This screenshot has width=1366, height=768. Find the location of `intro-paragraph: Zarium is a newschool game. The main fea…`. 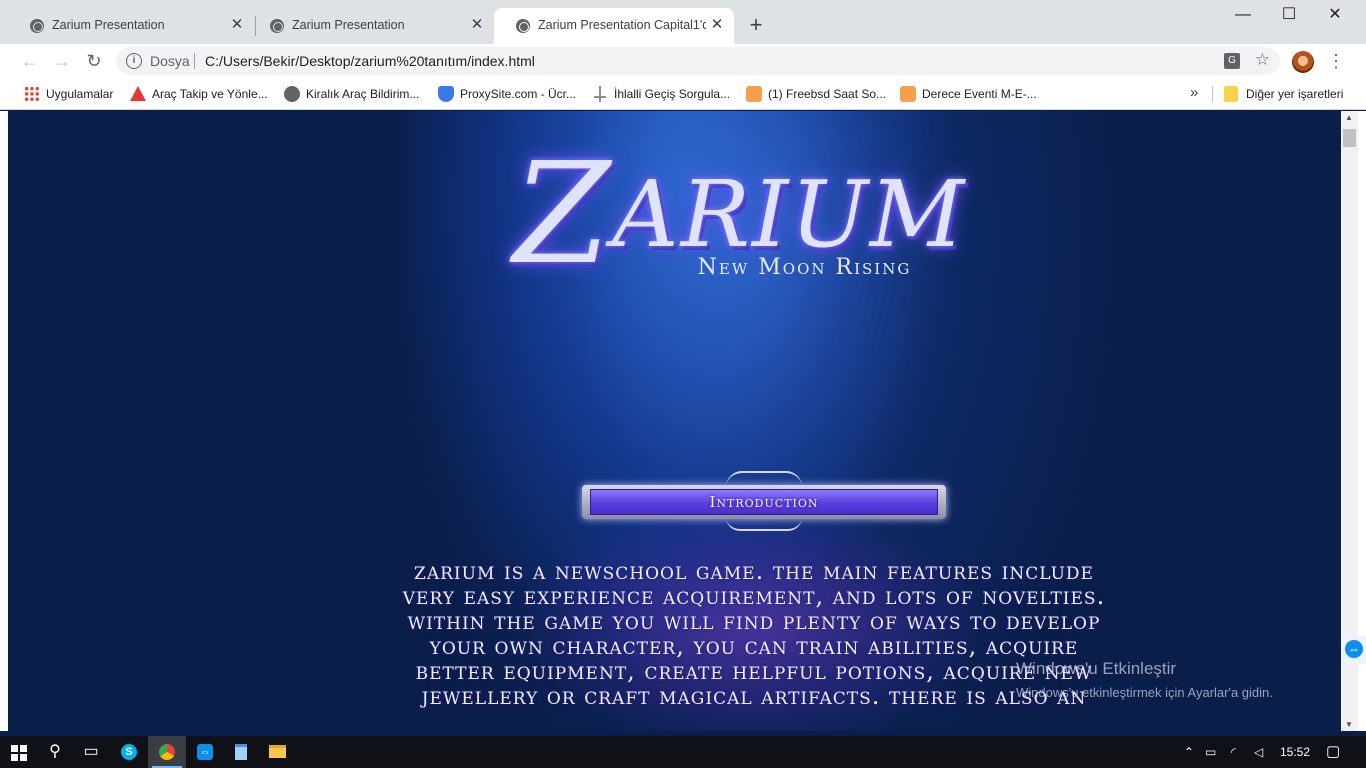

intro-paragraph: Zarium is a newschool game. The main fea… is located at coordinates (754, 633).